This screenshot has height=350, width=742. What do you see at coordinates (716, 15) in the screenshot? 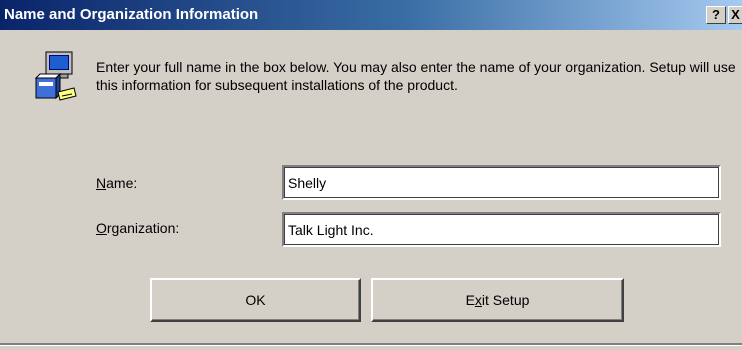
I see `help-button: ?` at bounding box center [716, 15].